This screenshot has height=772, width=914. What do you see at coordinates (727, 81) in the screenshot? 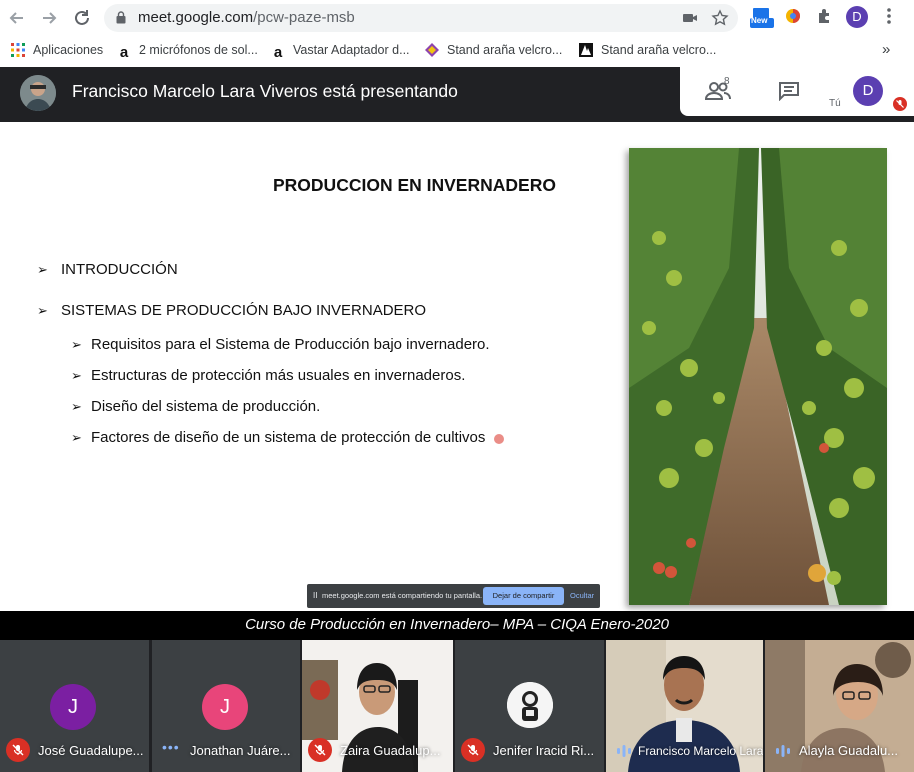
I see `people-count: 8` at bounding box center [727, 81].